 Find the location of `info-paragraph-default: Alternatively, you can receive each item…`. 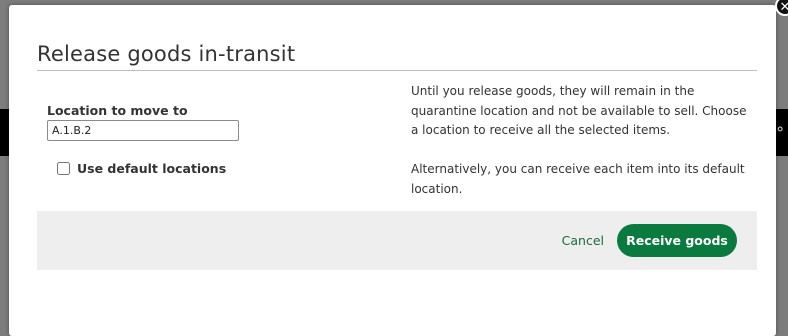

info-paragraph-default: Alternatively, you can receive each item… is located at coordinates (578, 179).